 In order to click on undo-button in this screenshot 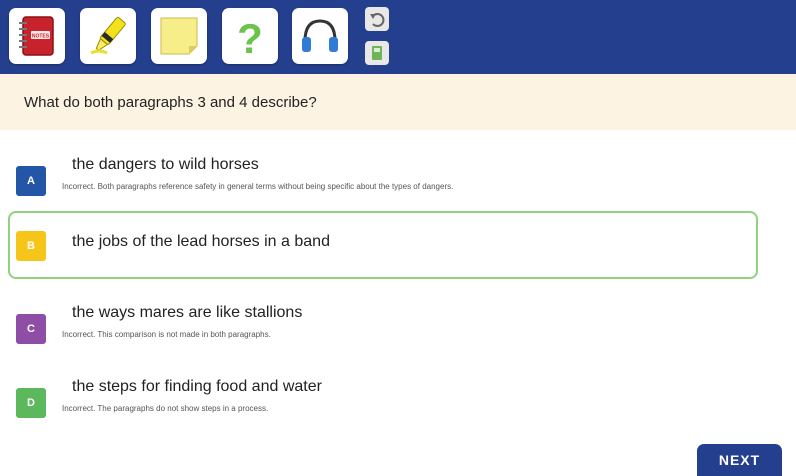, I will do `click(377, 19)`.